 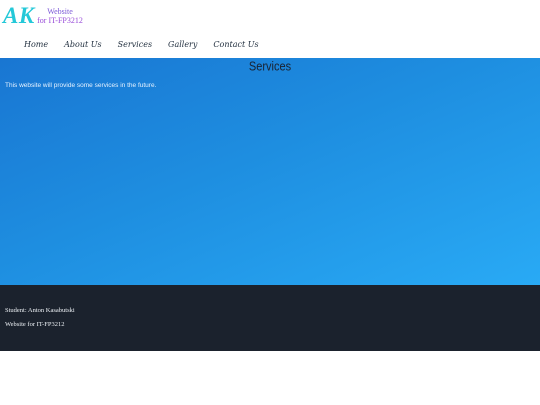 What do you see at coordinates (60, 11) in the screenshot?
I see `subtitle-line-1: Website` at bounding box center [60, 11].